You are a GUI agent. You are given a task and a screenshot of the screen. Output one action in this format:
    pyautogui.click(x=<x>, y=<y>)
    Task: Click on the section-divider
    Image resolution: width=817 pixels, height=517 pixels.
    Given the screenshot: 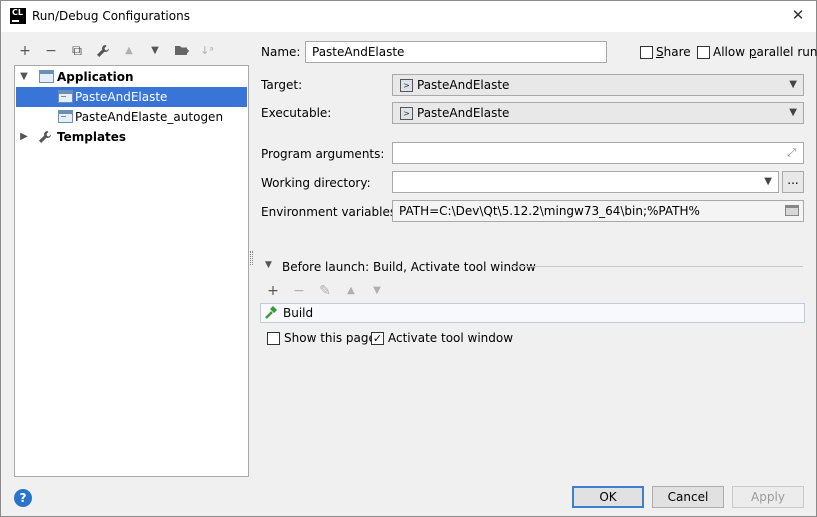 What is the action you would take?
    pyautogui.click(x=657, y=266)
    